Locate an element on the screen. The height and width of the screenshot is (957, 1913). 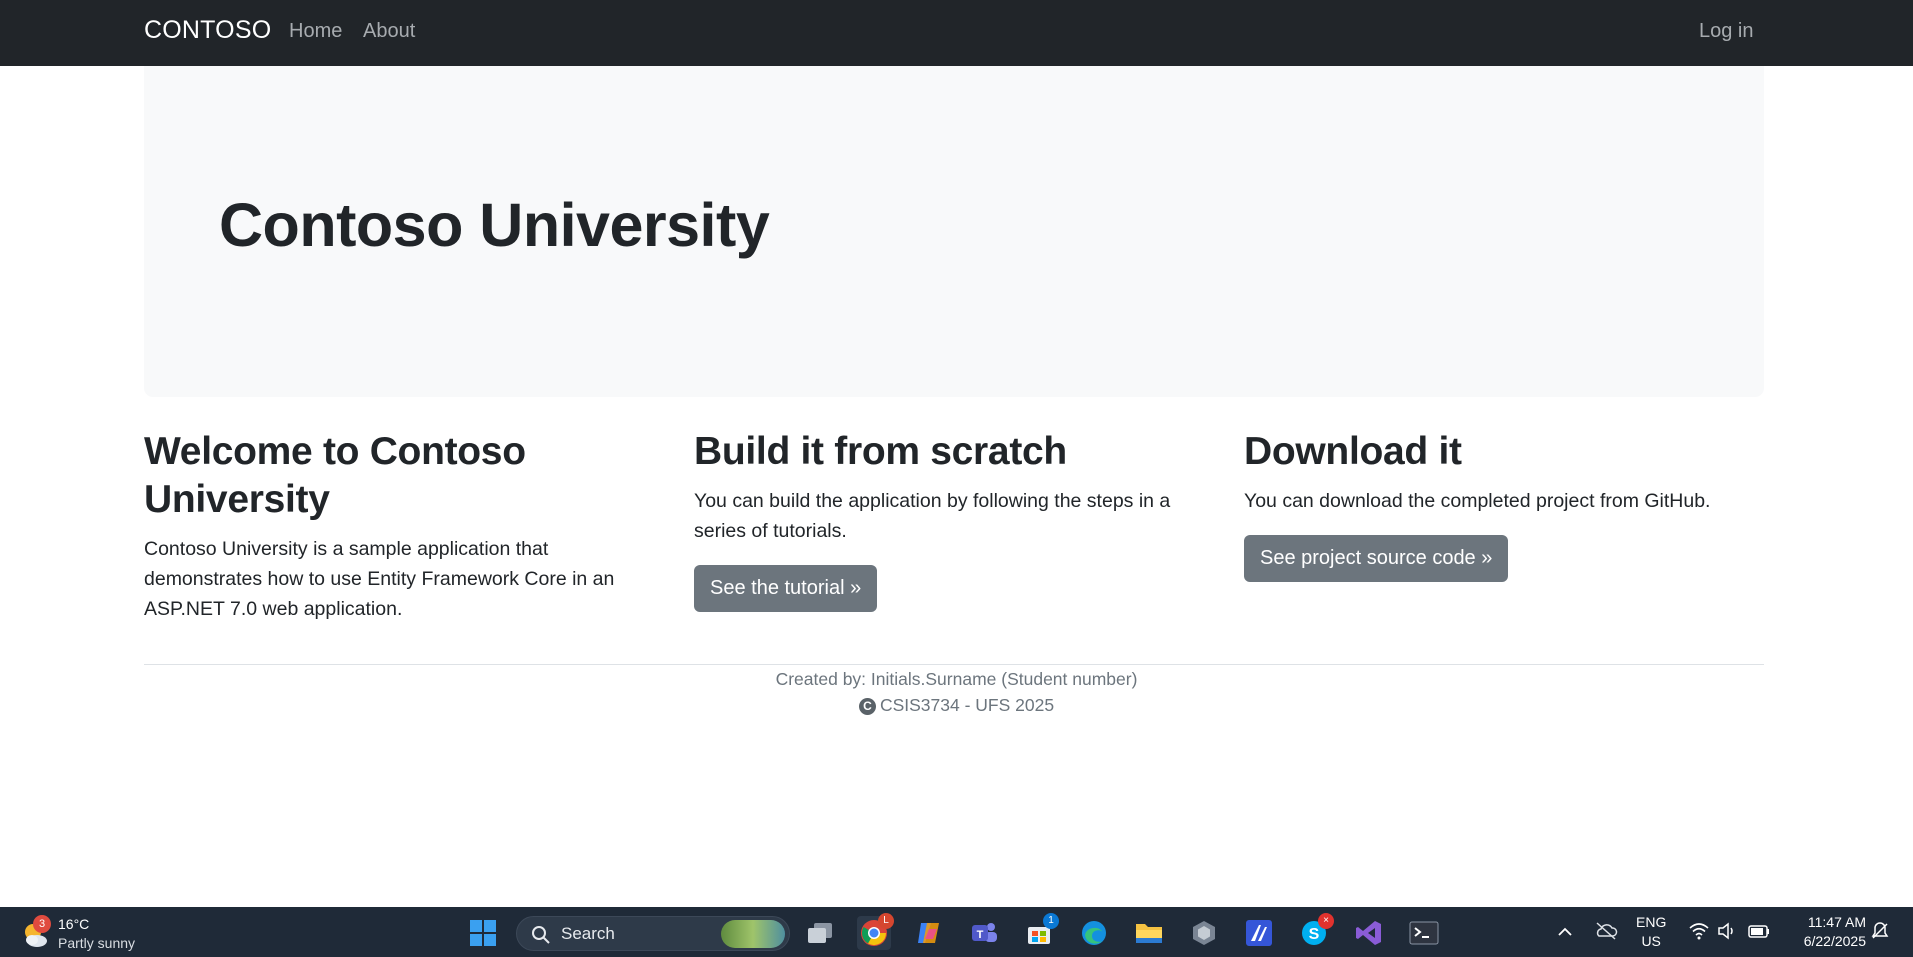
language-region: US is located at coordinates (1651, 941).